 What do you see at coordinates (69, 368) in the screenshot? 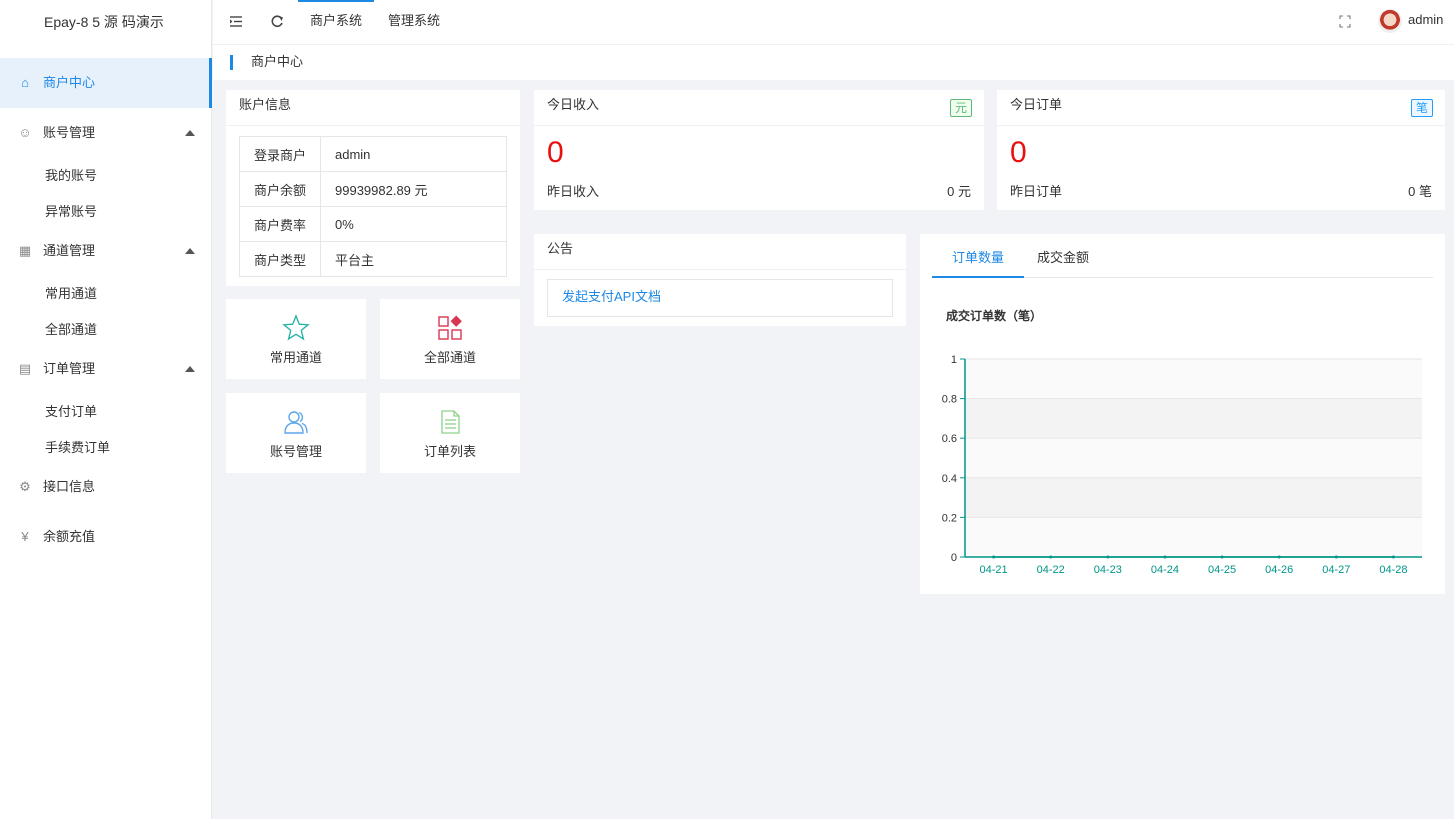
I see `sidebar-item-label: 订单管理` at bounding box center [69, 368].